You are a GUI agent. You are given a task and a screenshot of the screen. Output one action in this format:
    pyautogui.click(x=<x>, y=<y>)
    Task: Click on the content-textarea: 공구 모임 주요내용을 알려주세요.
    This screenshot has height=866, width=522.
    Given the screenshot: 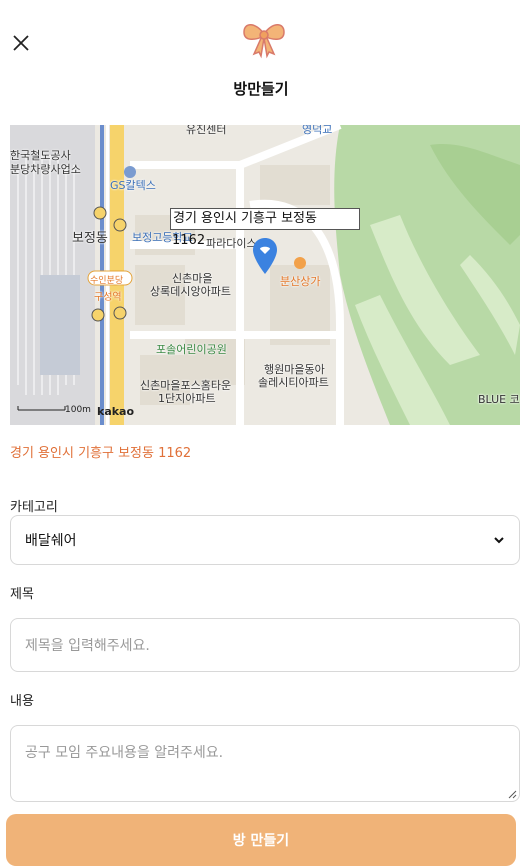 What is the action you would take?
    pyautogui.click(x=265, y=763)
    